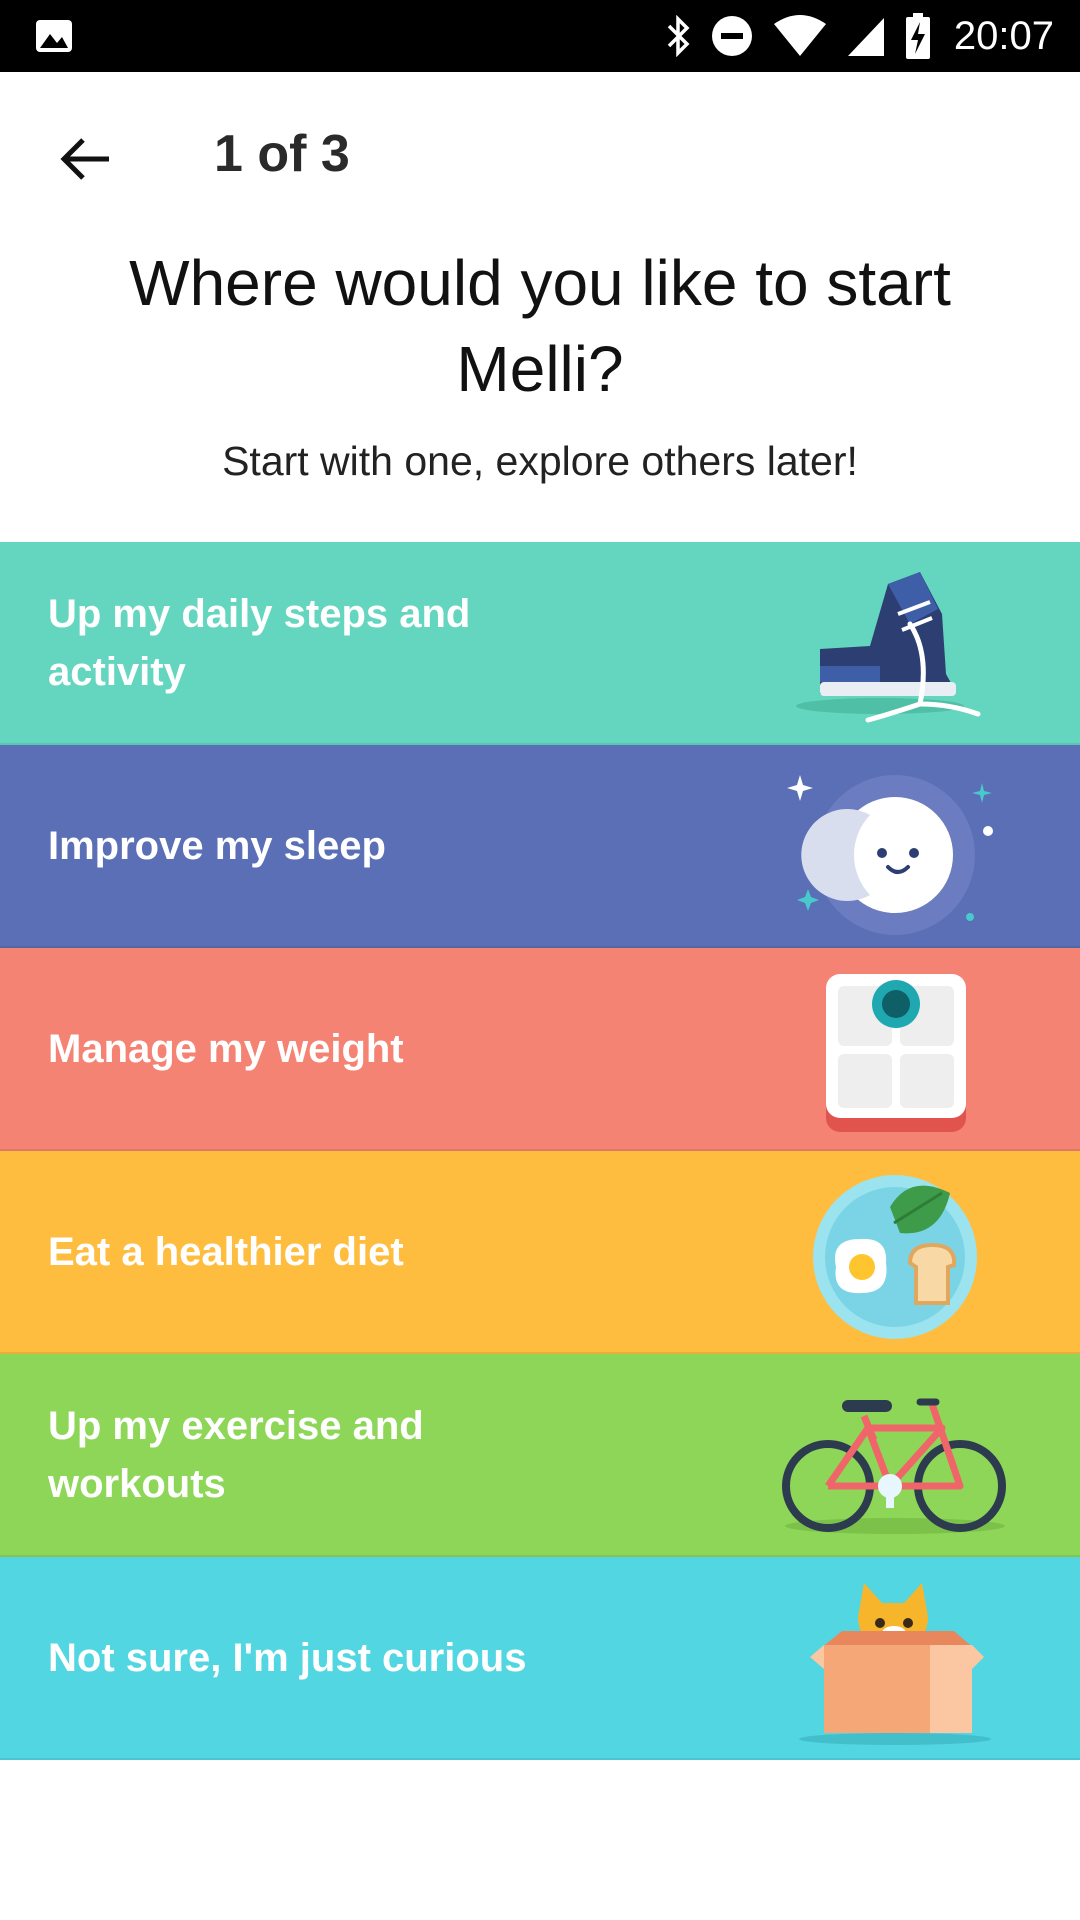 This screenshot has width=1080, height=1920. Describe the element at coordinates (236, 1454) in the screenshot. I see `option-label: Up my exercise and workouts` at that location.